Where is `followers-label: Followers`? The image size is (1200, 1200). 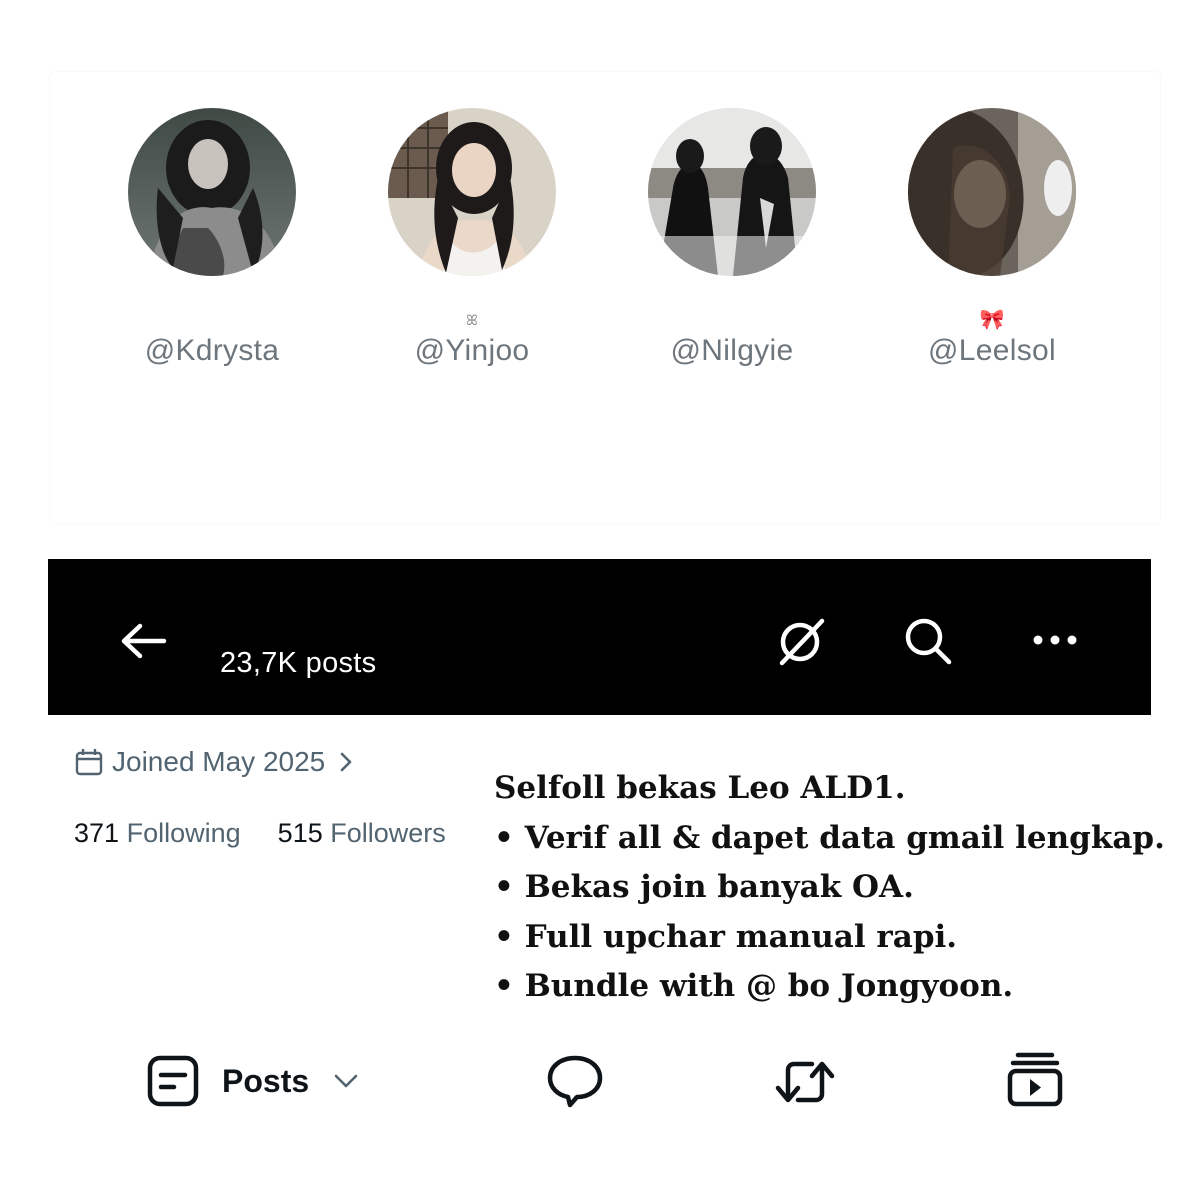 followers-label: Followers is located at coordinates (388, 833).